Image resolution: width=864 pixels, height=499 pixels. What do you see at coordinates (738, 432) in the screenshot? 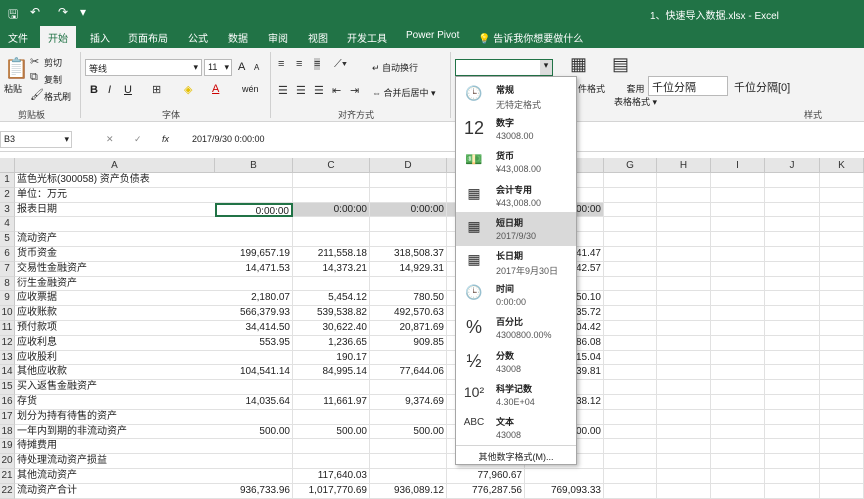
I see `cell-i18` at bounding box center [738, 432].